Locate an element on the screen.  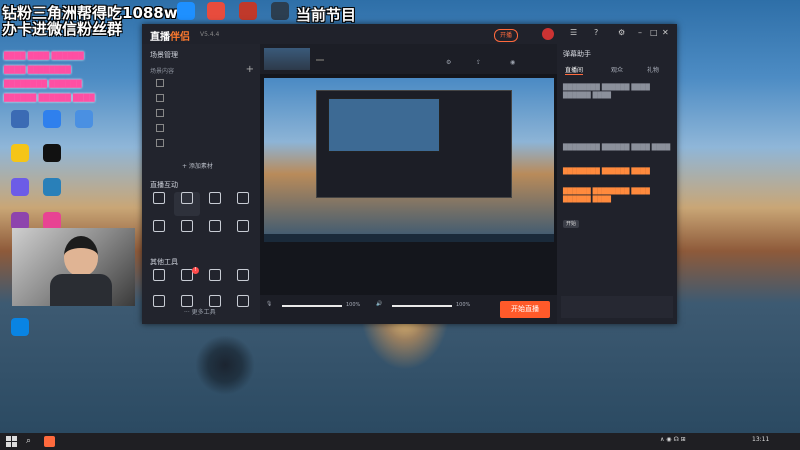
streaming-app-taskbar-icon is located at coordinates (49, 441).